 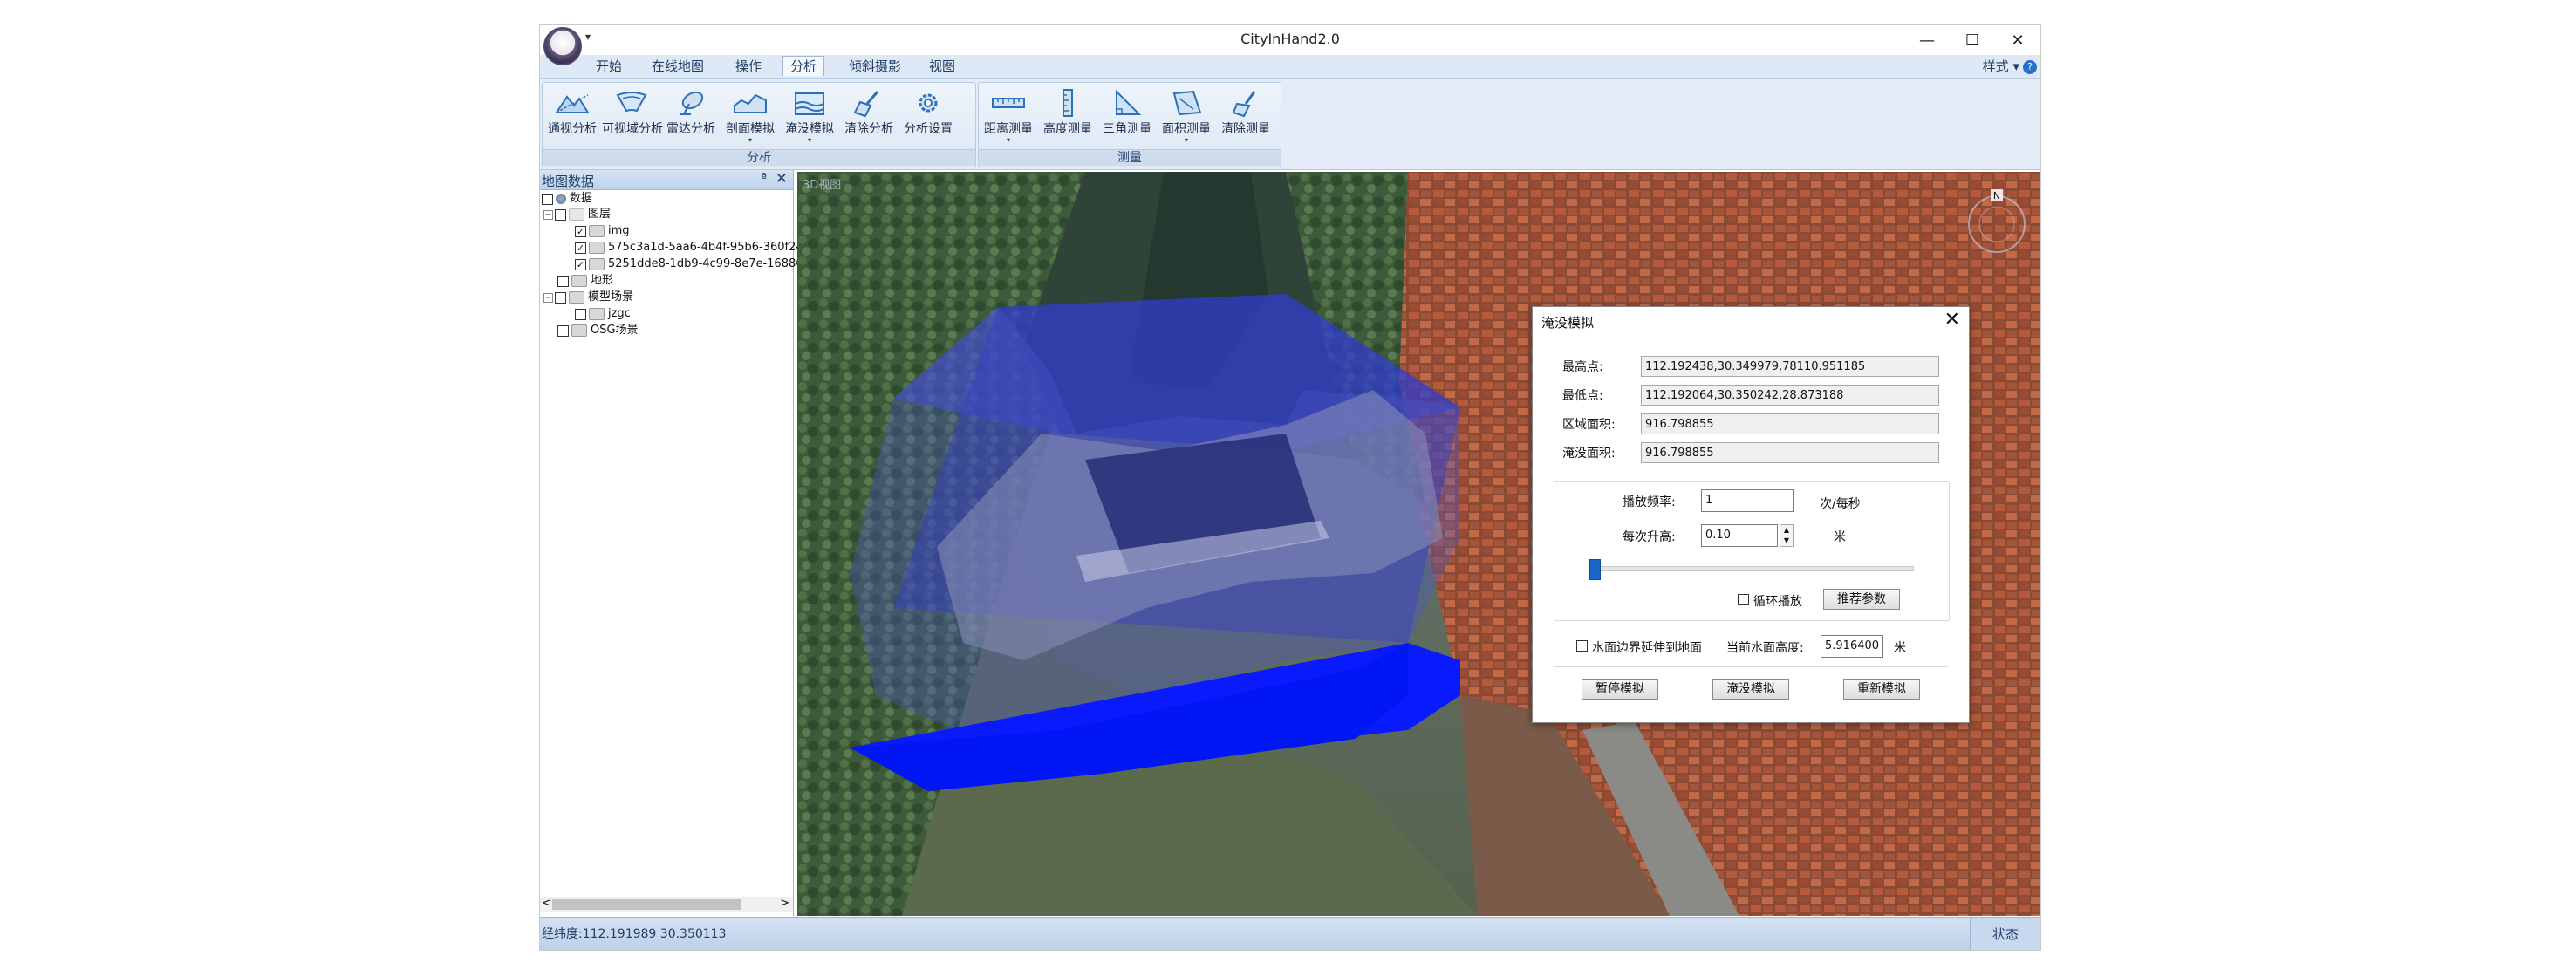 What do you see at coordinates (1290, 39) in the screenshot?
I see `window-title: CityInHand2.0` at bounding box center [1290, 39].